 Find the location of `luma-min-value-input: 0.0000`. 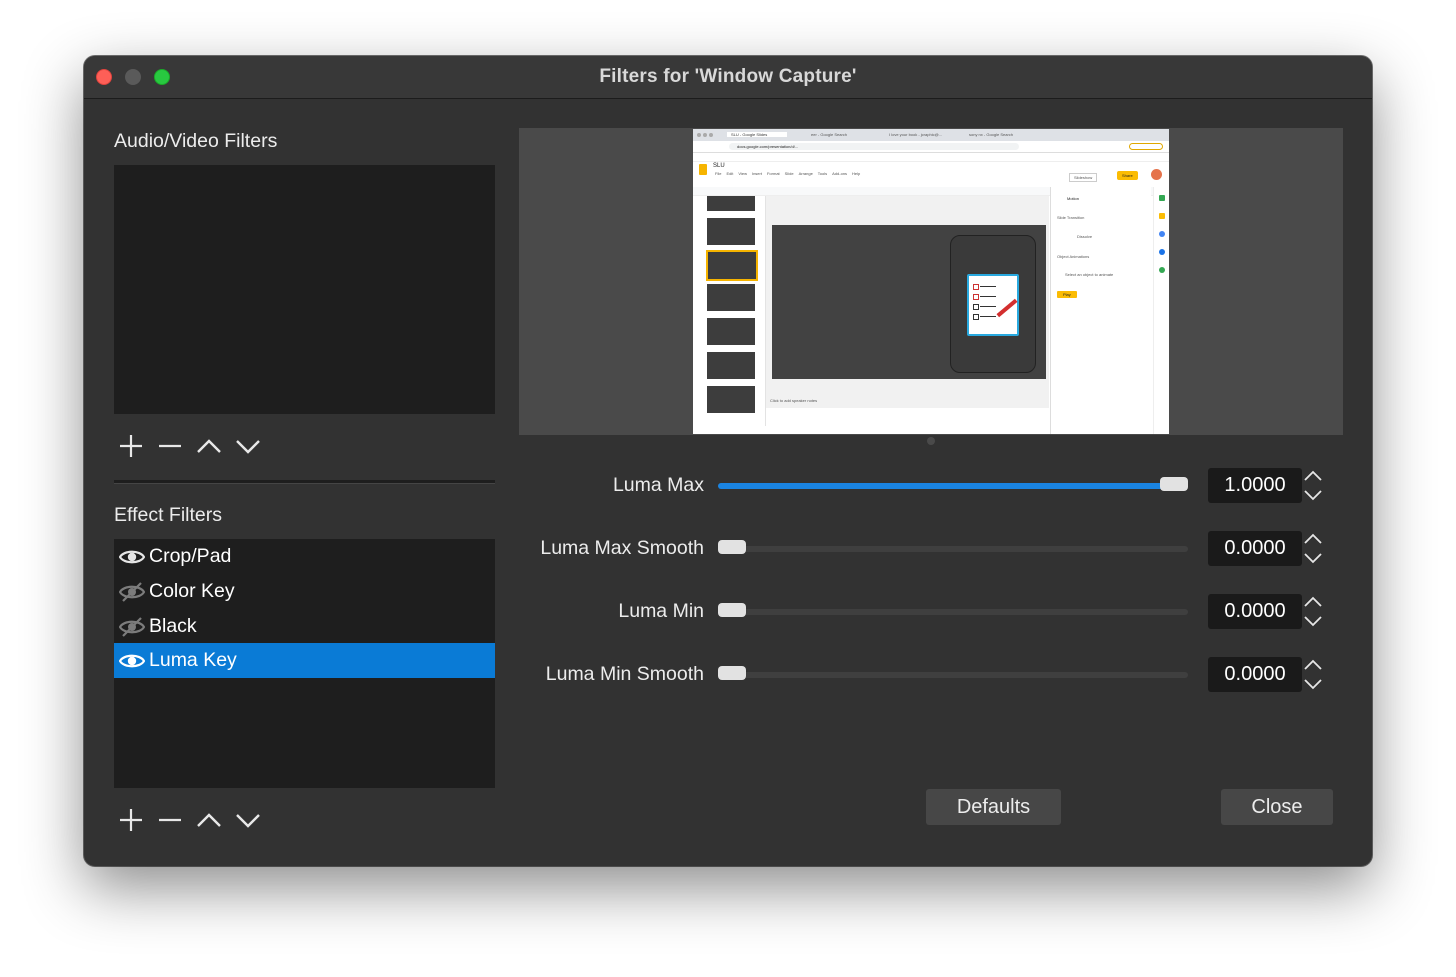

luma-min-value-input: 0.0000 is located at coordinates (1255, 611).